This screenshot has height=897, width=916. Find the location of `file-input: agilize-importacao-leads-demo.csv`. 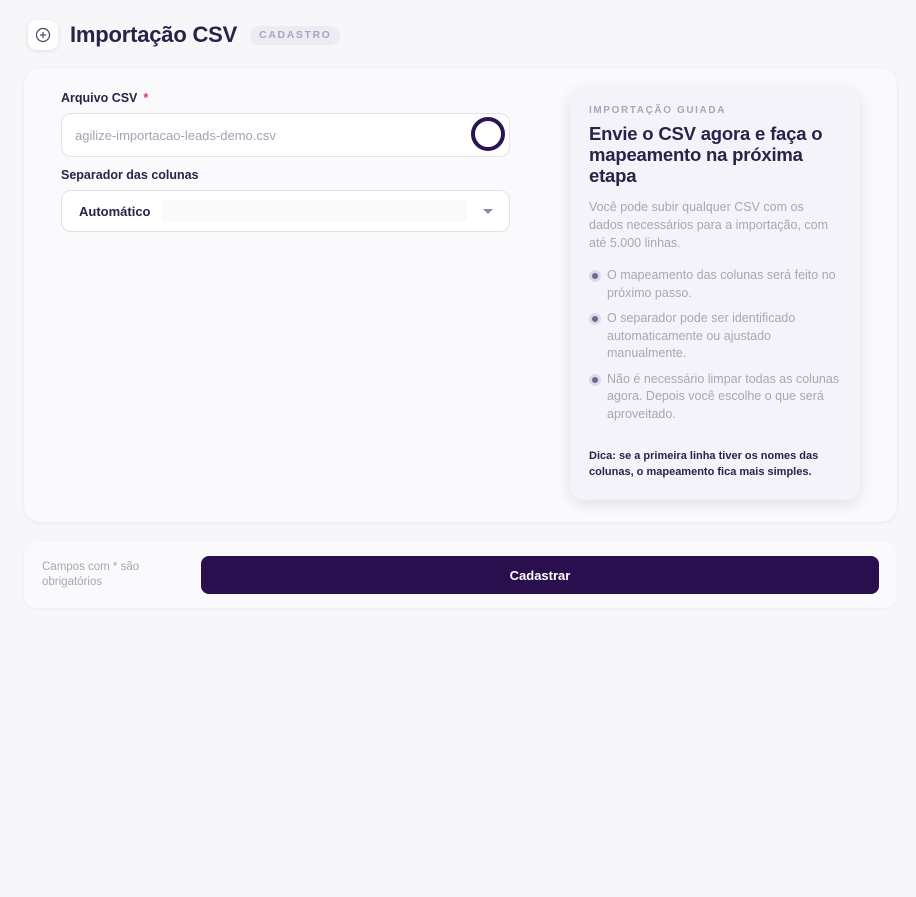

file-input: agilize-importacao-leads-demo.csv is located at coordinates (285, 135).